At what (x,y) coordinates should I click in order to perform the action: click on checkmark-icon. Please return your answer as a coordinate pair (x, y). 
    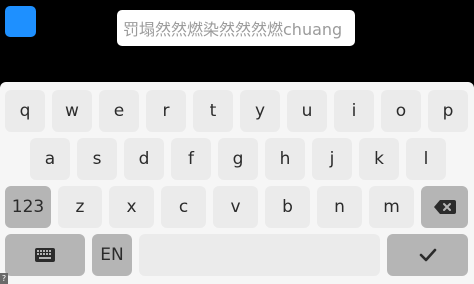
    Looking at the image, I should click on (428, 255).